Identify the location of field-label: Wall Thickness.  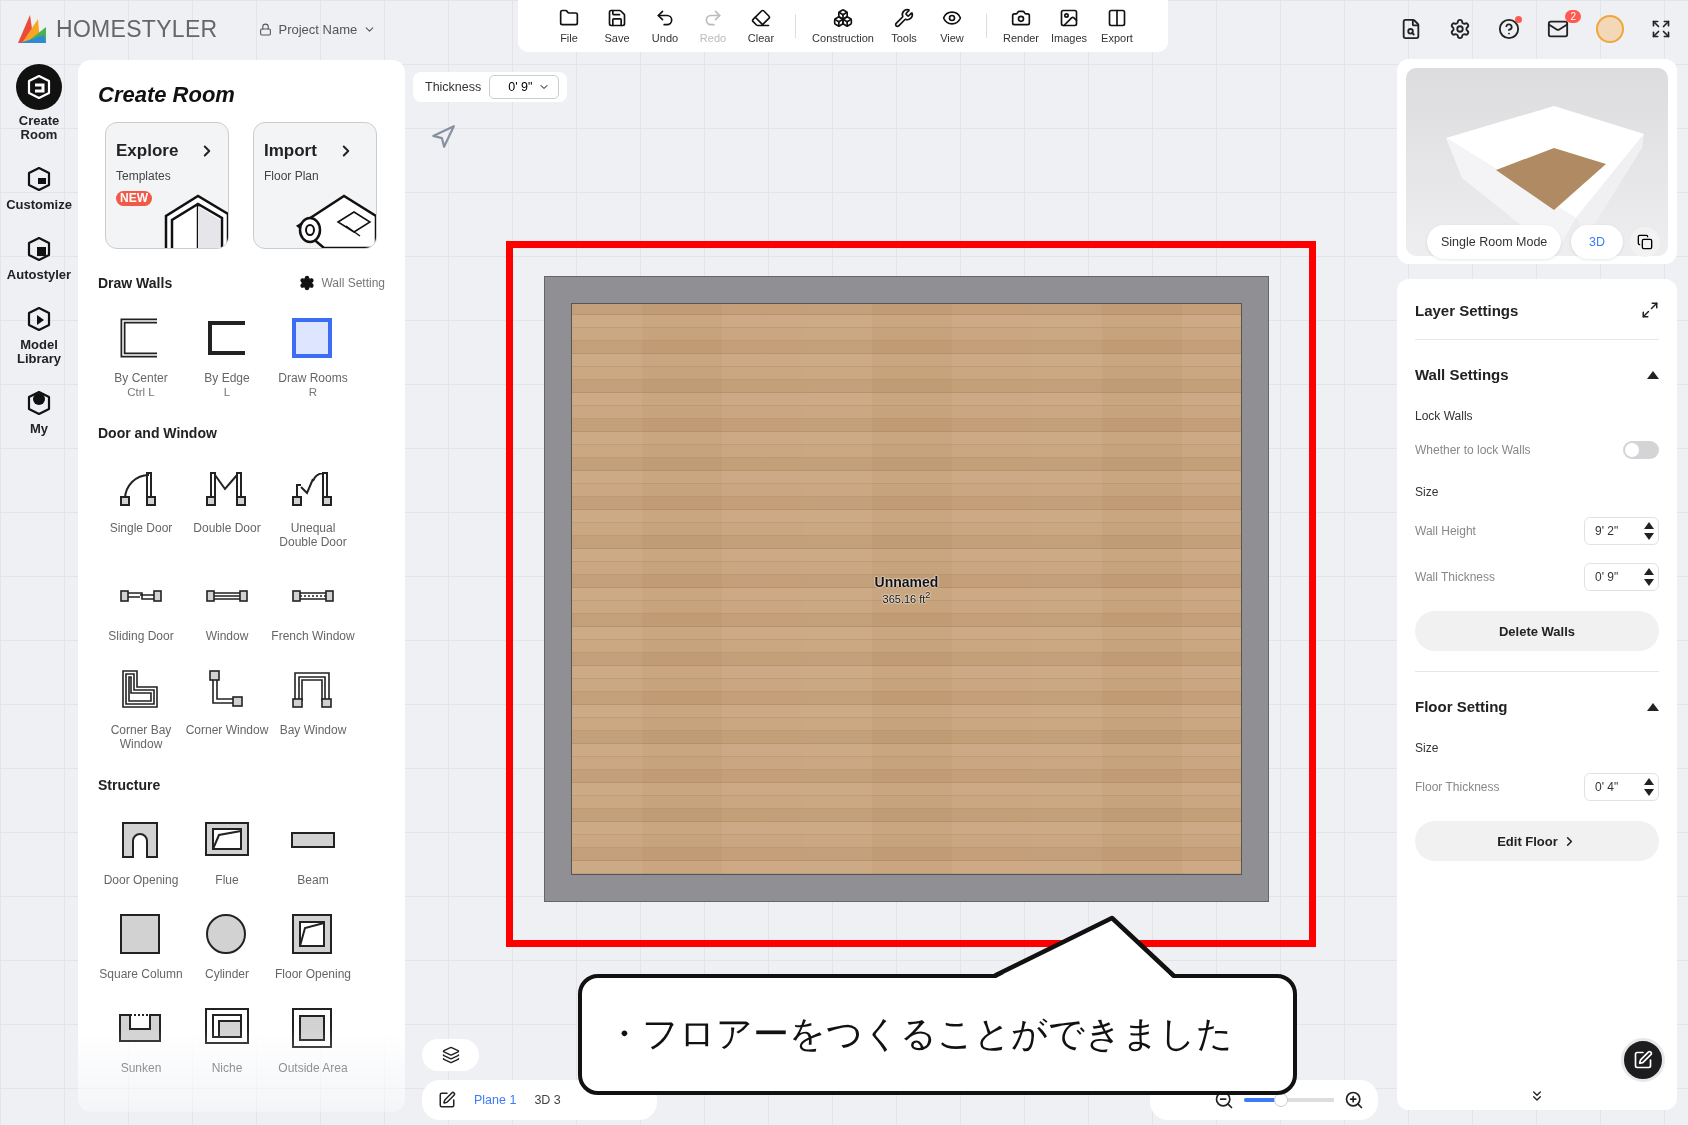
(1455, 577).